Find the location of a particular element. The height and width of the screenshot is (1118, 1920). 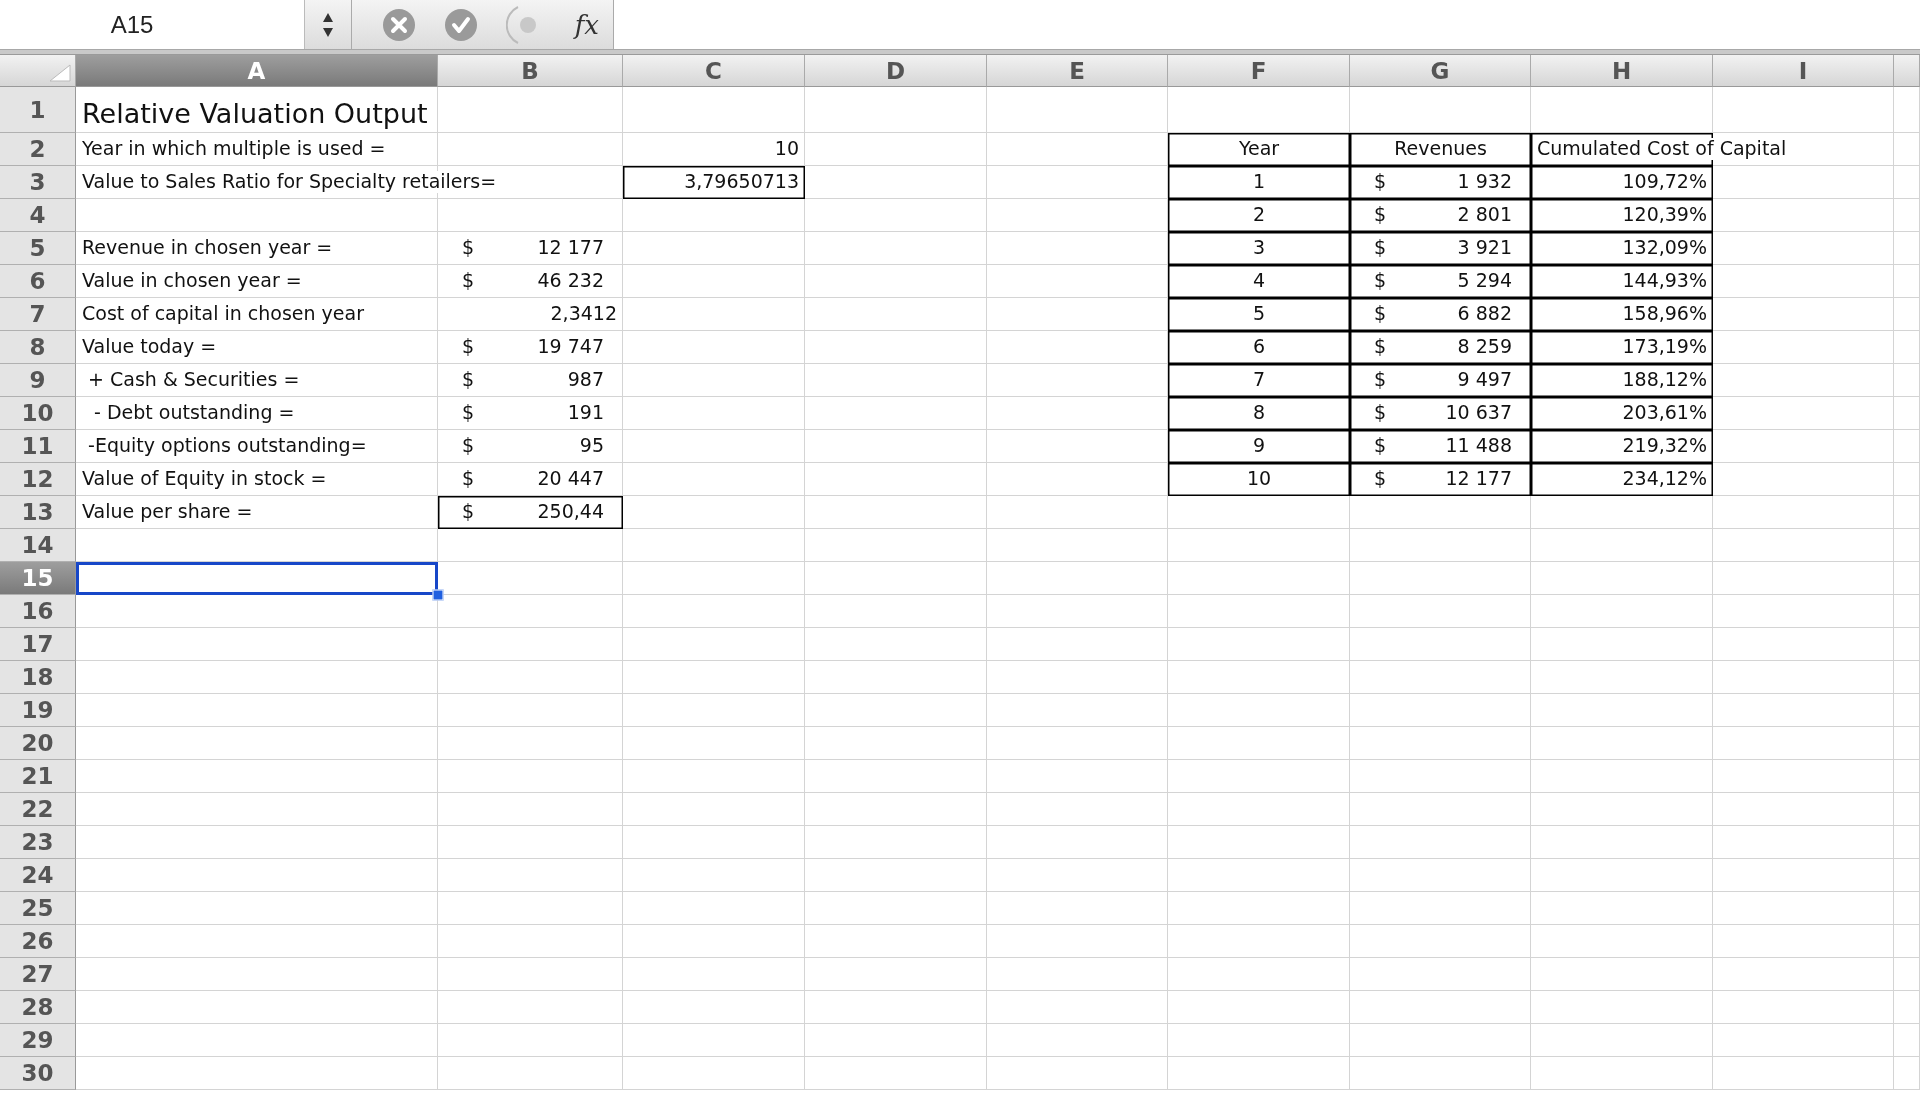

row-header: 12 is located at coordinates (38, 479).